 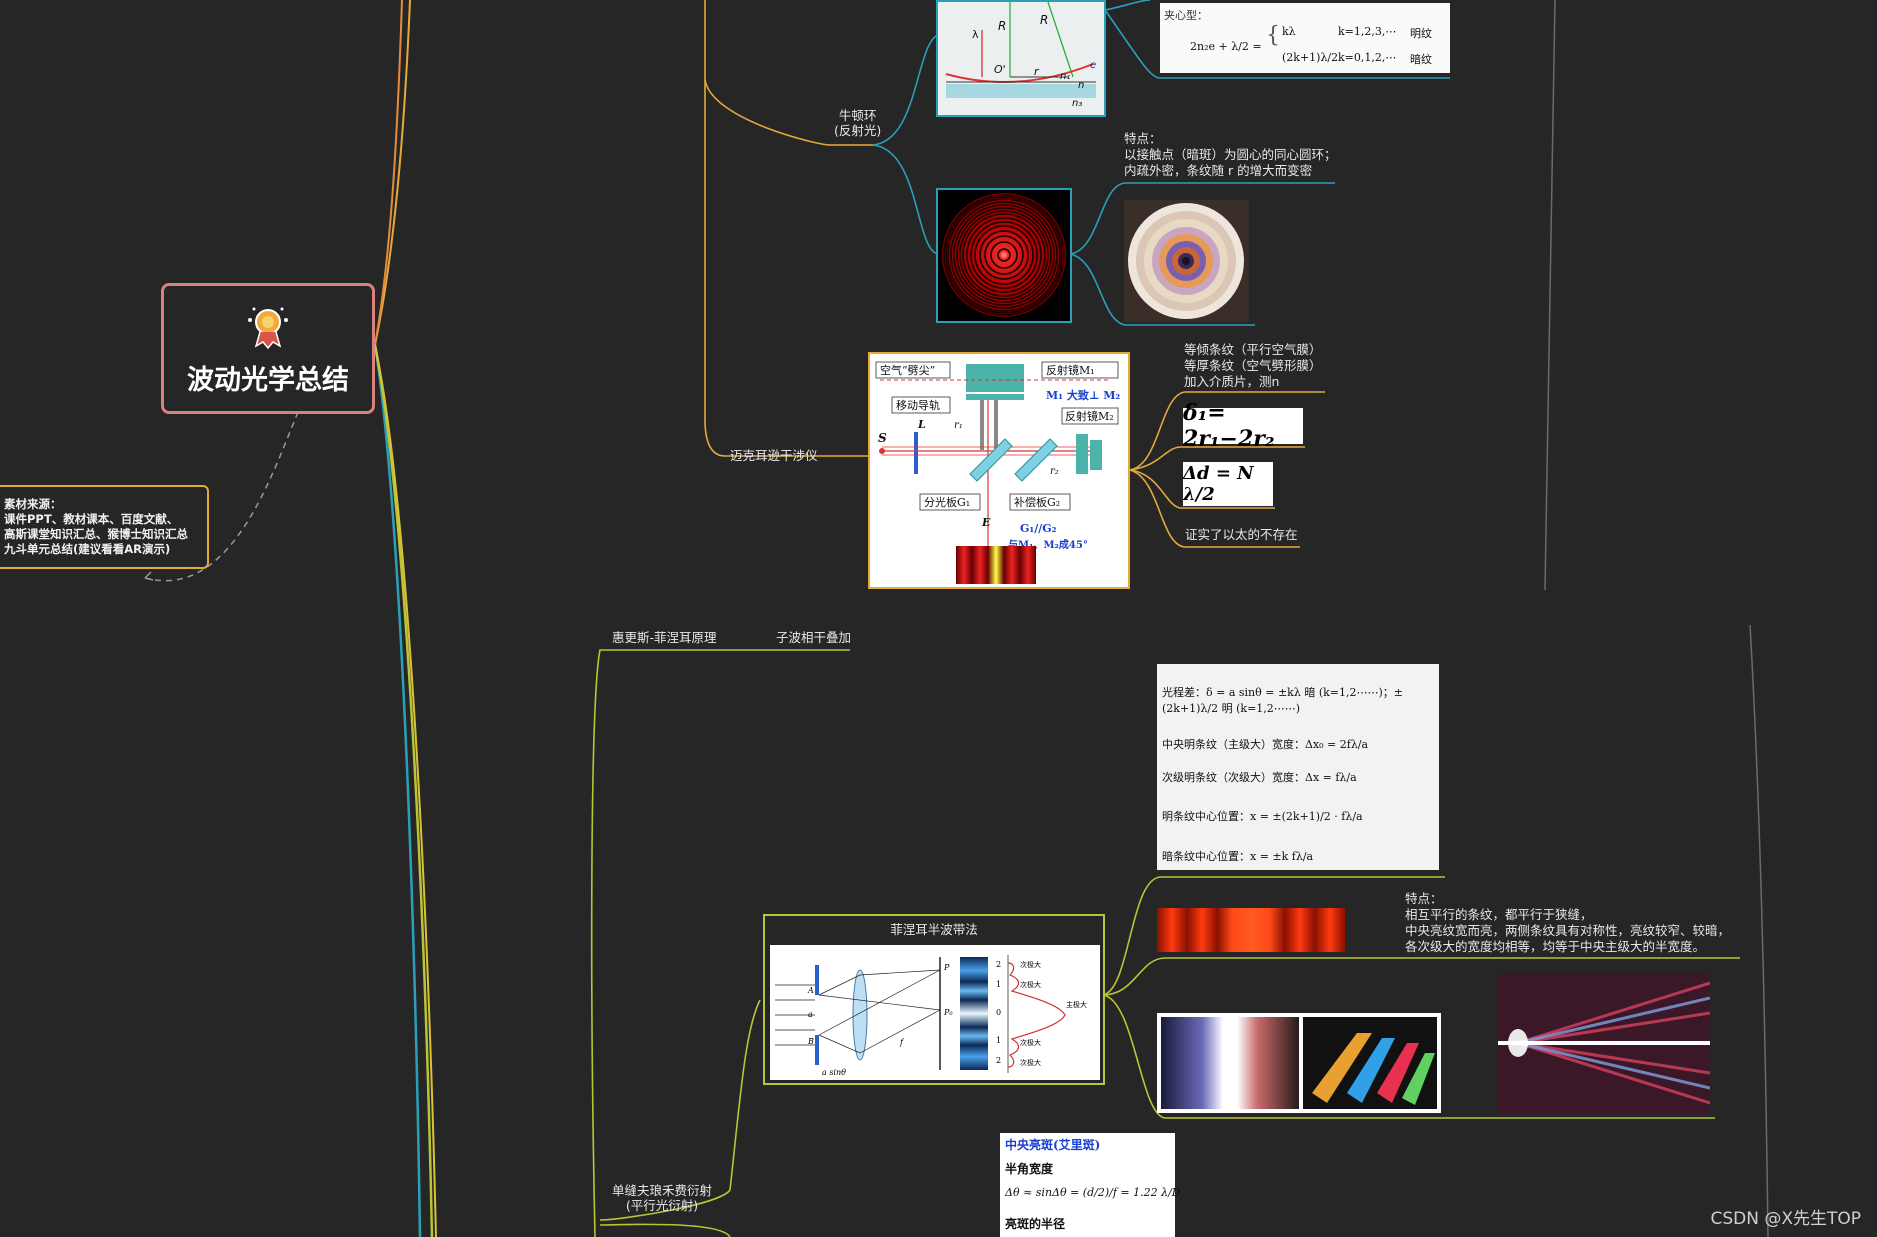 What do you see at coordinates (96, 534) in the screenshot?
I see `source-line: 高斯课堂知识汇总、猴博士知识汇总` at bounding box center [96, 534].